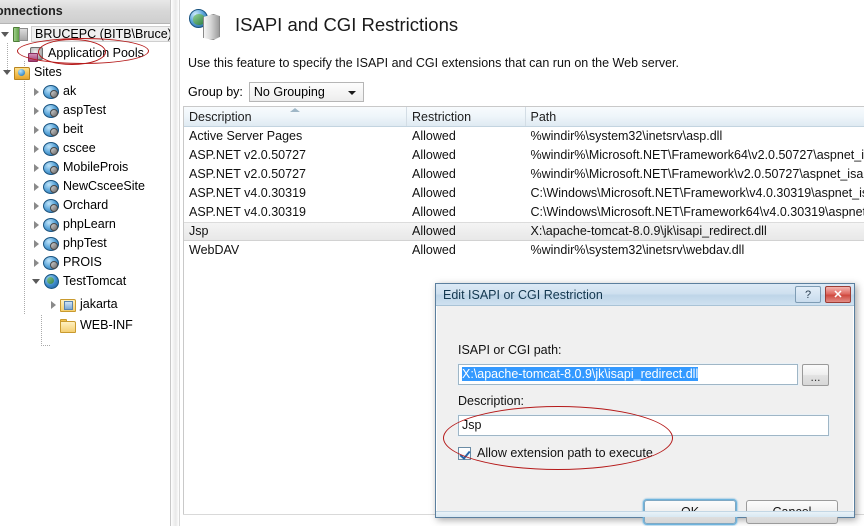 Image resolution: width=864 pixels, height=526 pixels. Describe the element at coordinates (85, 129) in the screenshot. I see `tree-item-site-beit: beit` at that location.